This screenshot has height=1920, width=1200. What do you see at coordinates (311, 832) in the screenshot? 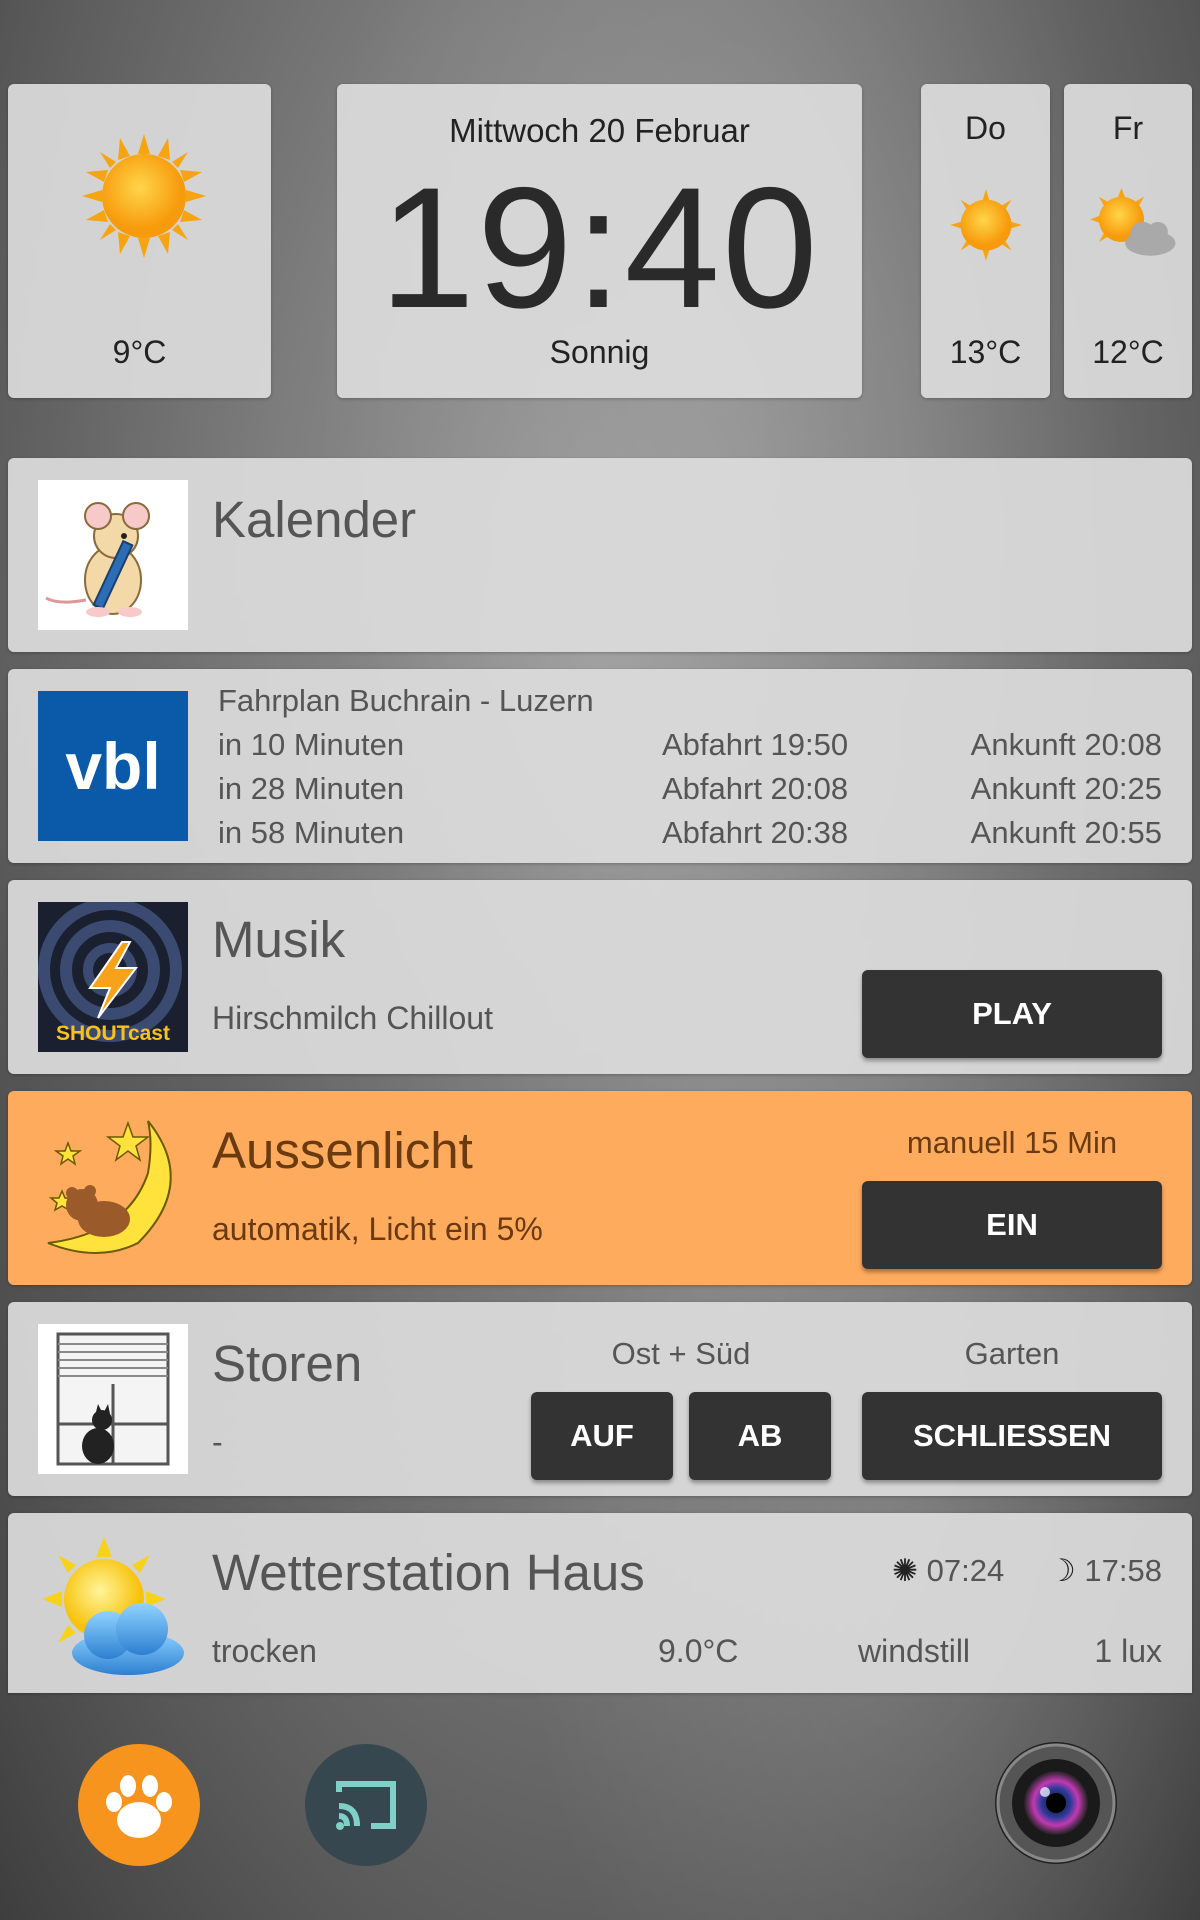
I see `timetable-row-3-in: in 58 Minuten` at bounding box center [311, 832].